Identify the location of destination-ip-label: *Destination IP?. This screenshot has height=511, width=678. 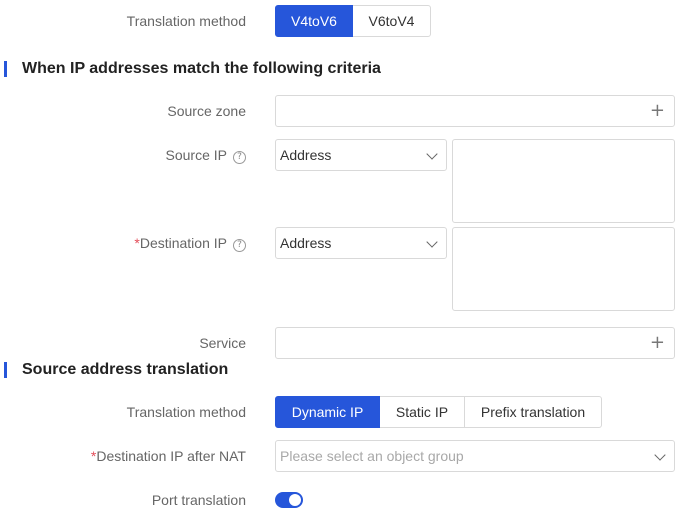
(190, 243).